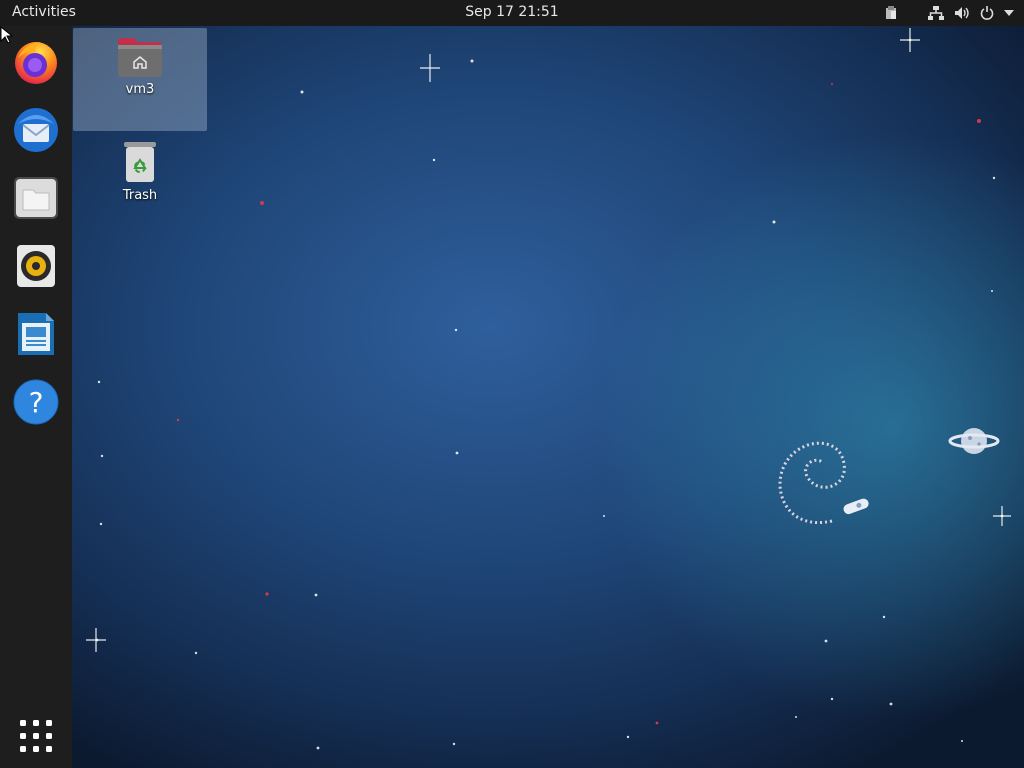 This screenshot has width=1024, height=768. I want to click on app-grid-icon, so click(36, 736).